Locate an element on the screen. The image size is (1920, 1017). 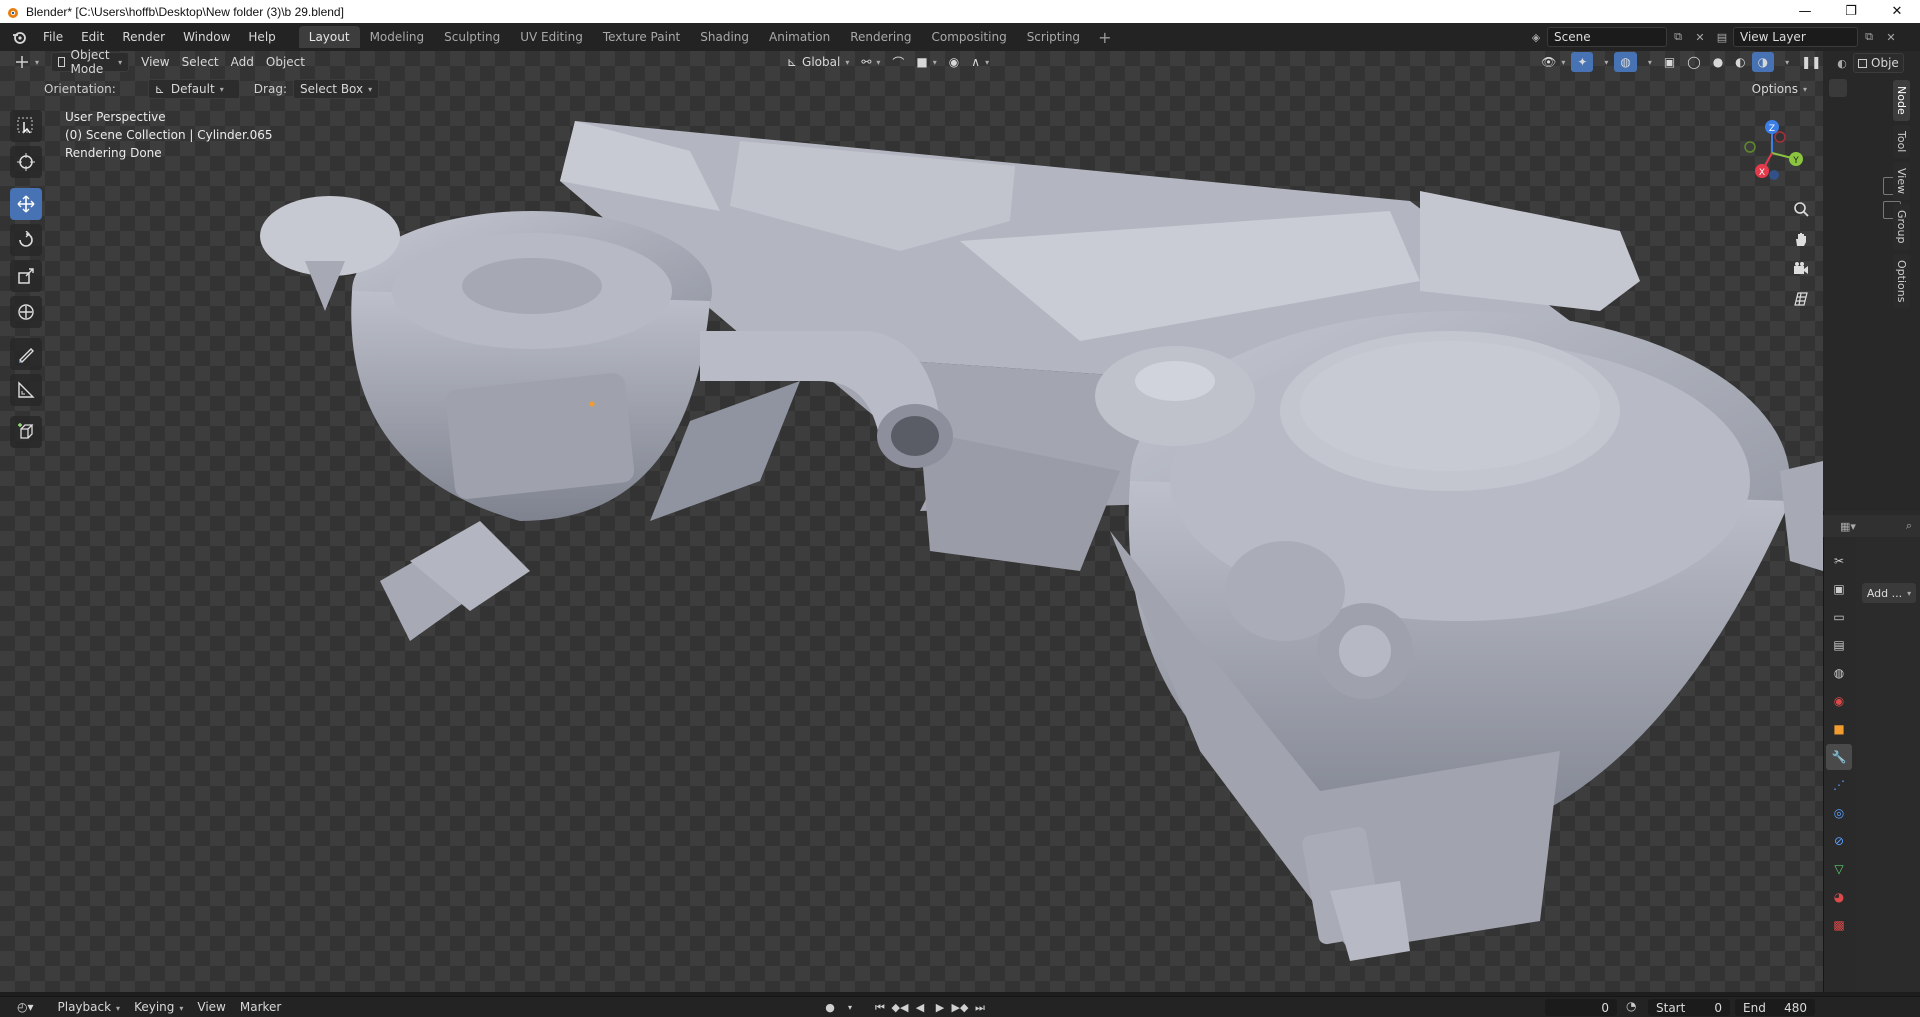
properties-search-icon: ⌕ is located at coordinates (1909, 526).